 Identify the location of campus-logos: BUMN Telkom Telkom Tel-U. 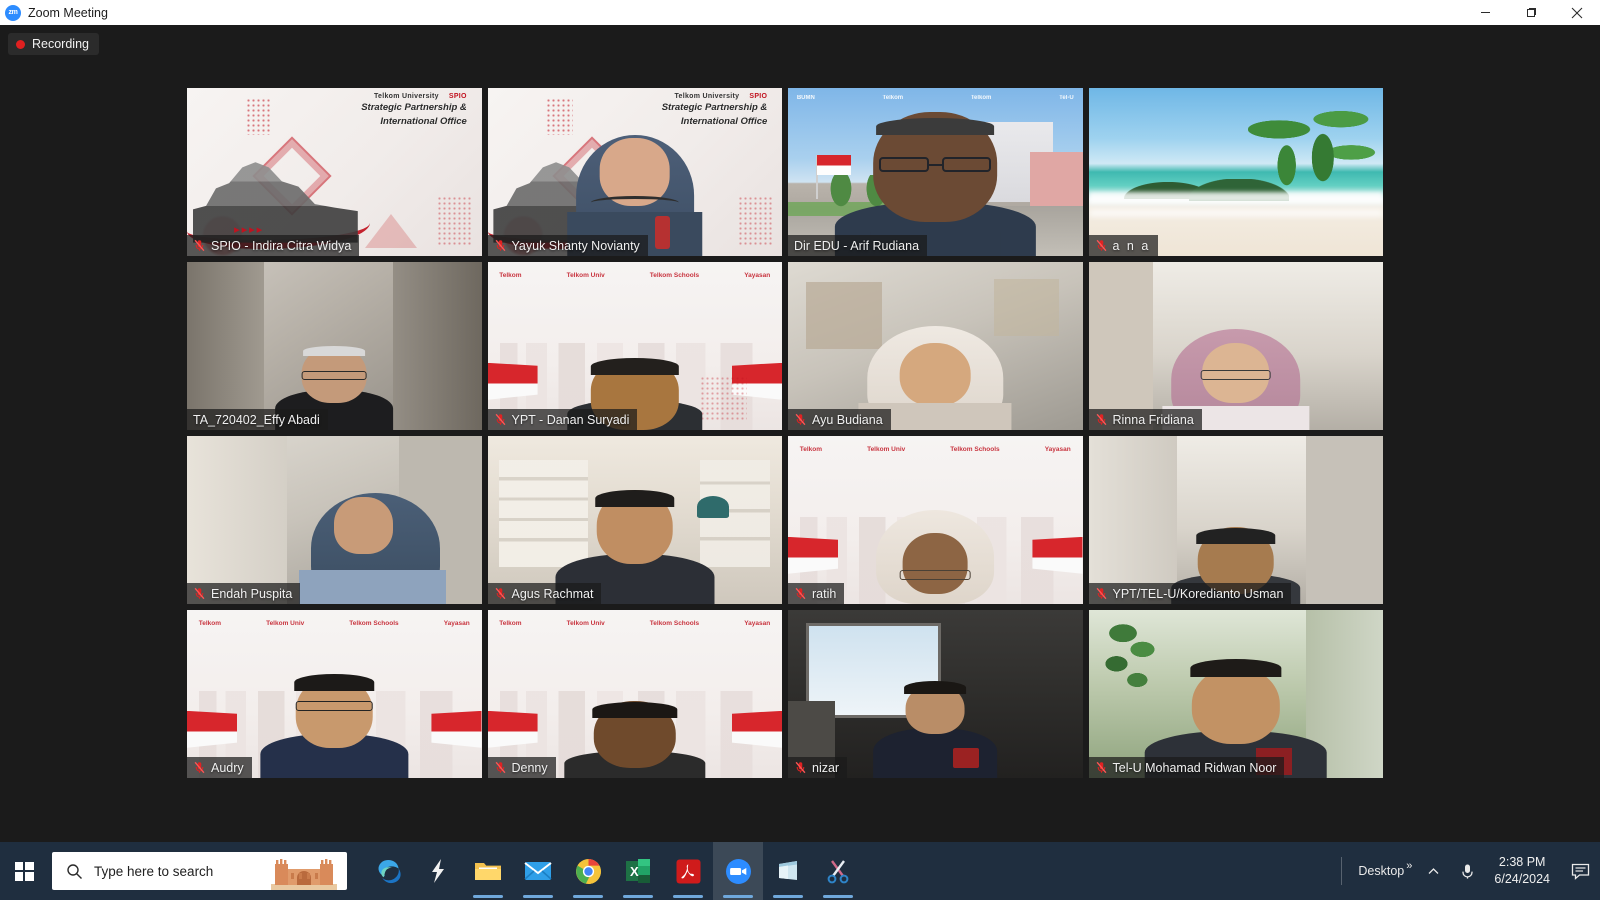
(935, 98).